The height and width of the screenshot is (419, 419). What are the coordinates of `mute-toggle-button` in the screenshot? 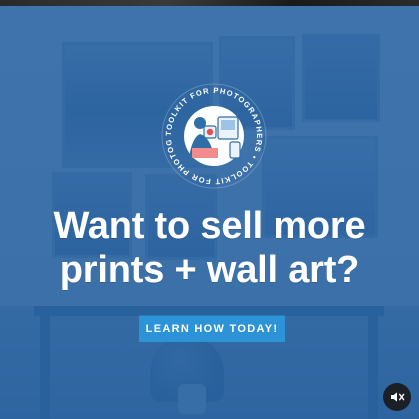 It's located at (397, 397).